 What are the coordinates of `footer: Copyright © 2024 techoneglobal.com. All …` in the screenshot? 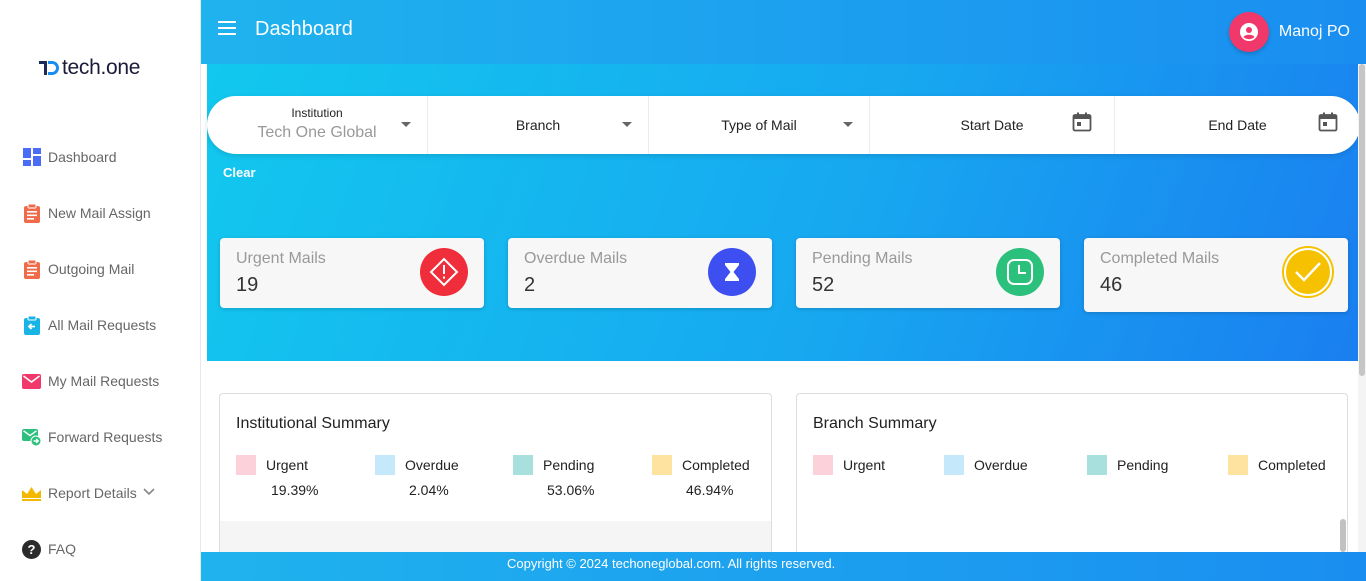 It's located at (783, 566).